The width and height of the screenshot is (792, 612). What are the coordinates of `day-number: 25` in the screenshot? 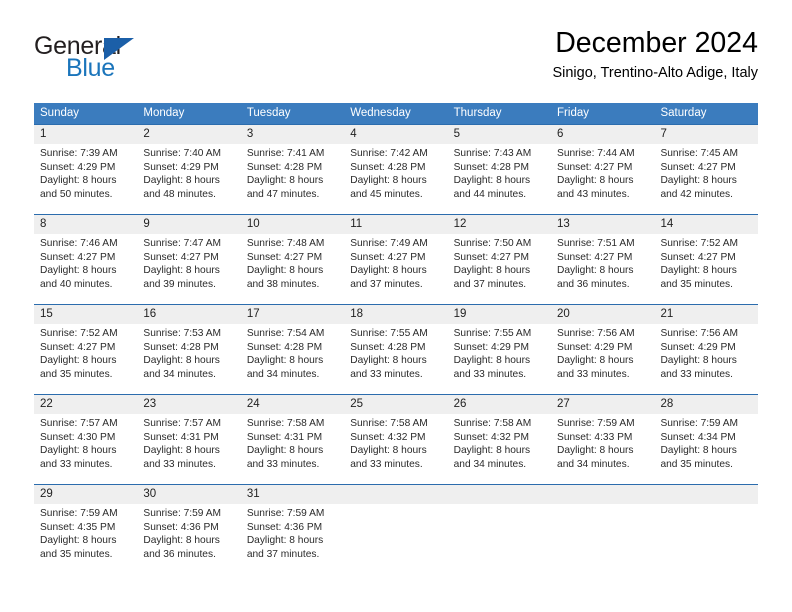 It's located at (395, 404).